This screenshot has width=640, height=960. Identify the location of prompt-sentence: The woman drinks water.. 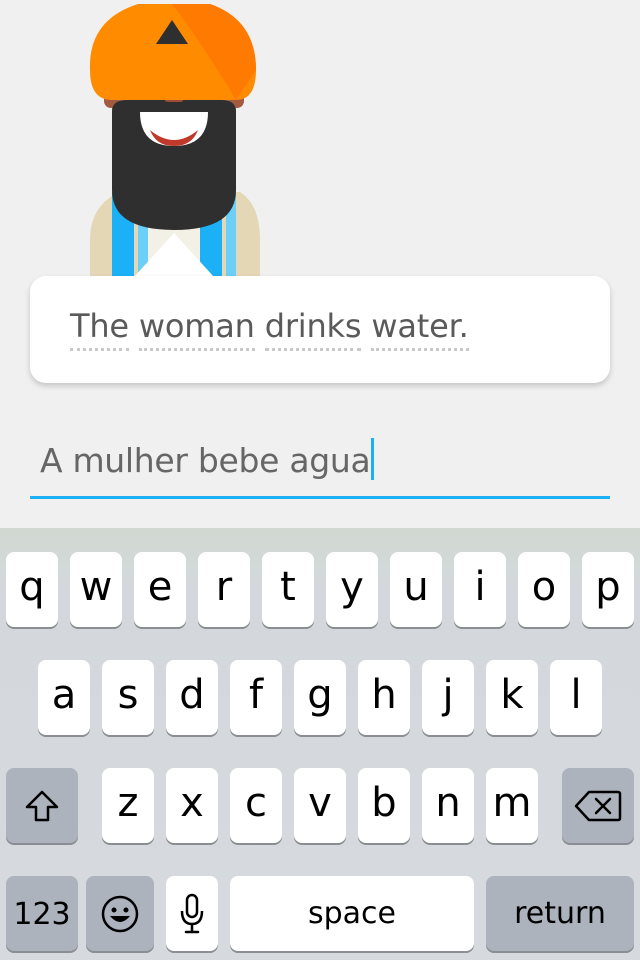
(269, 328).